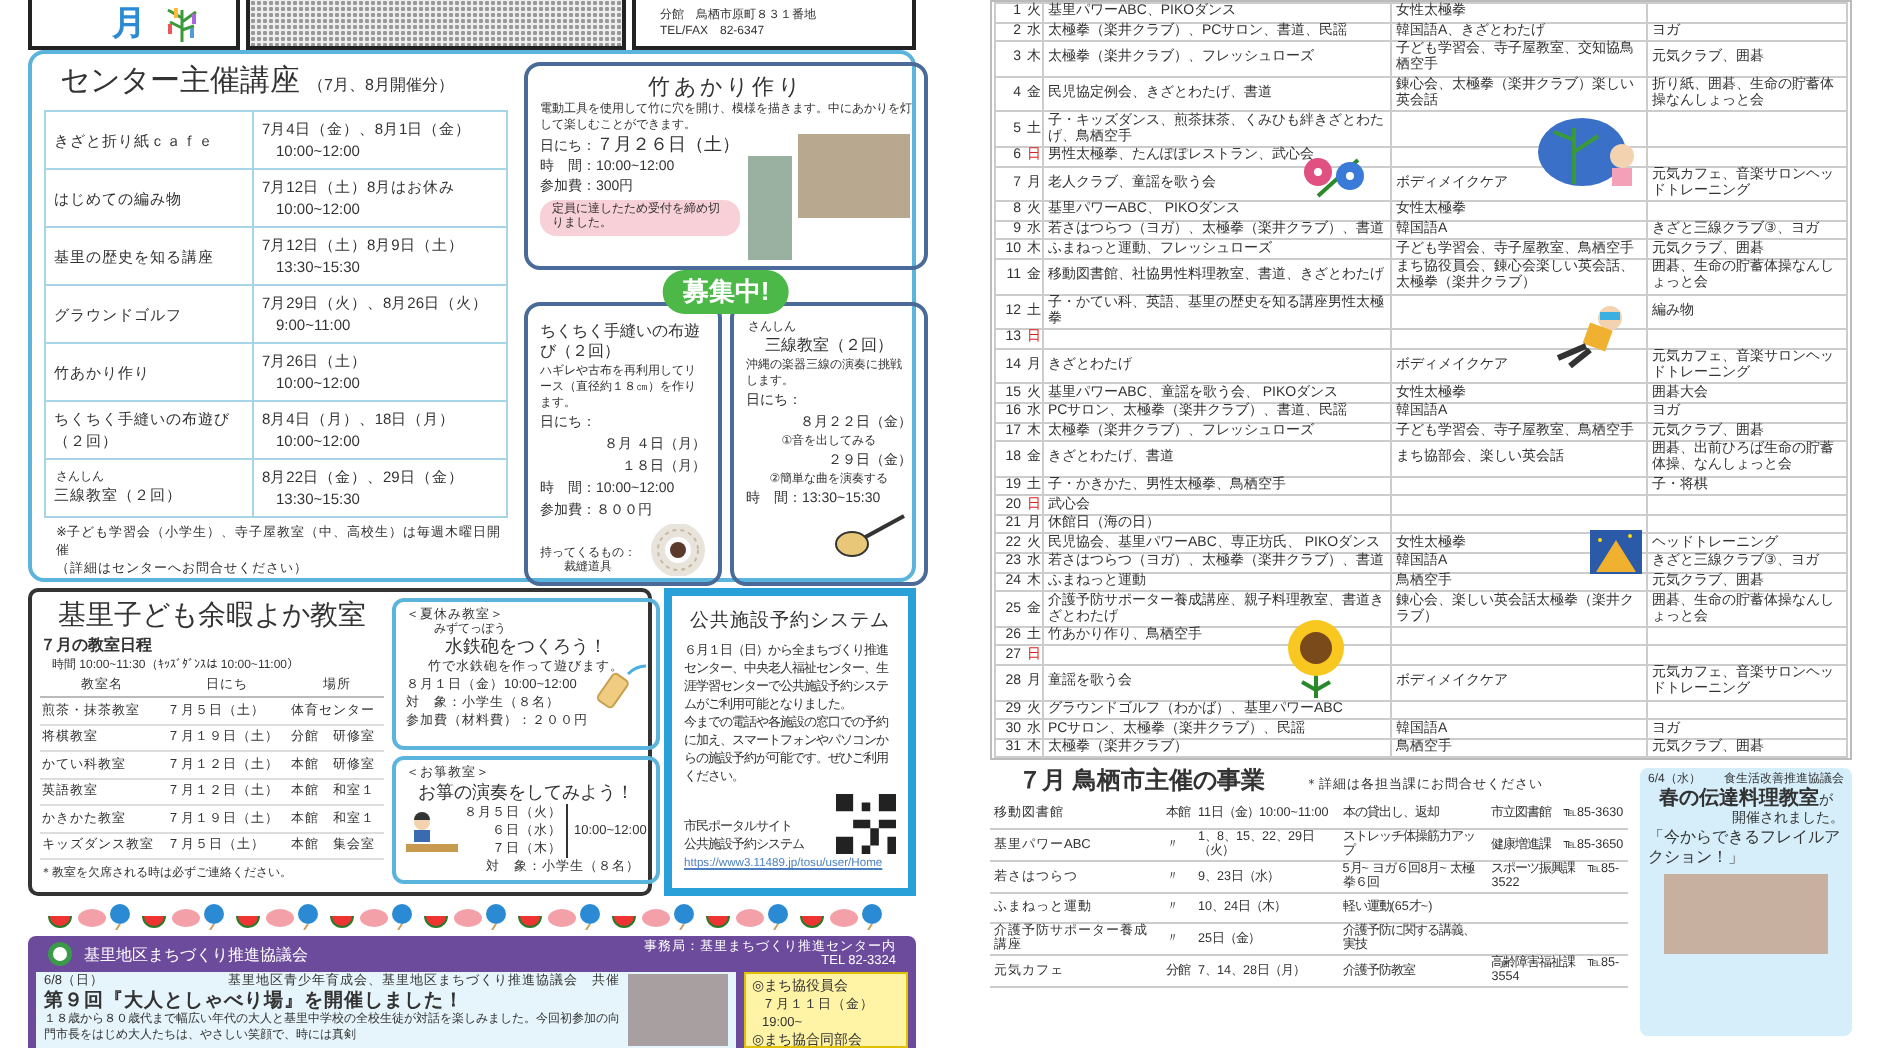 The height and width of the screenshot is (1064, 1892). I want to click on month-label: 月, so click(129, 24).